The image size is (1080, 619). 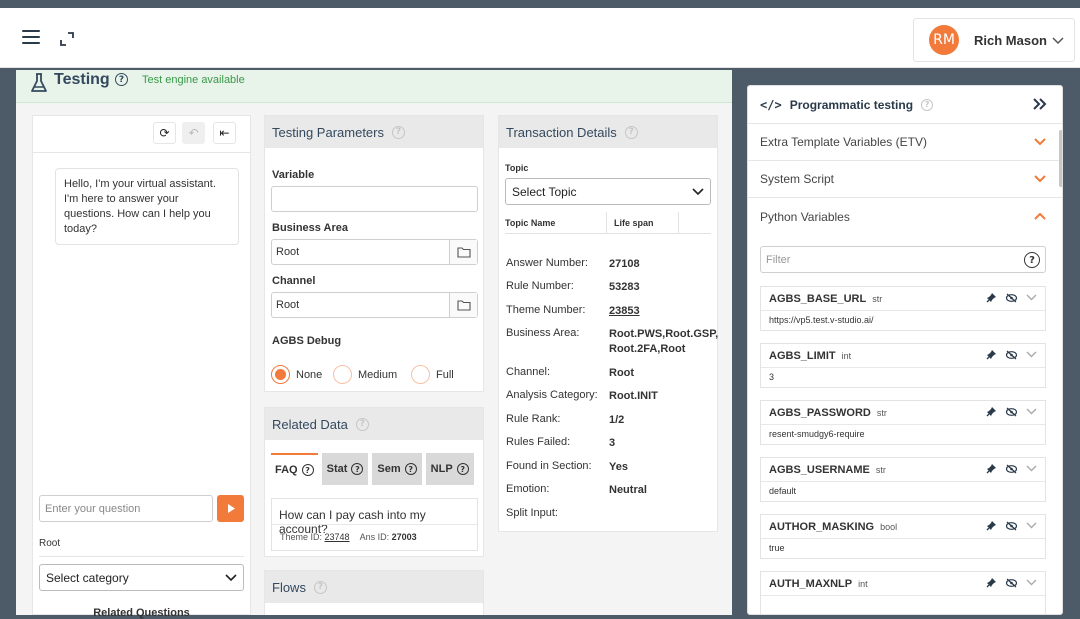 I want to click on theme-id-link: 23748, so click(x=337, y=537).